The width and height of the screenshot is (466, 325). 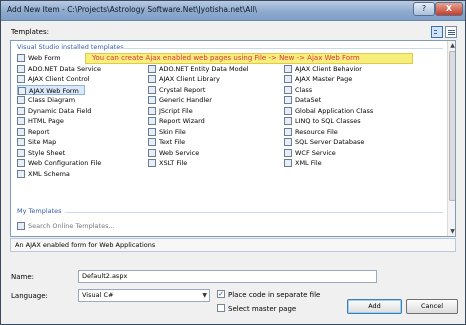 What do you see at coordinates (424, 9) in the screenshot?
I see `help-button: ?` at bounding box center [424, 9].